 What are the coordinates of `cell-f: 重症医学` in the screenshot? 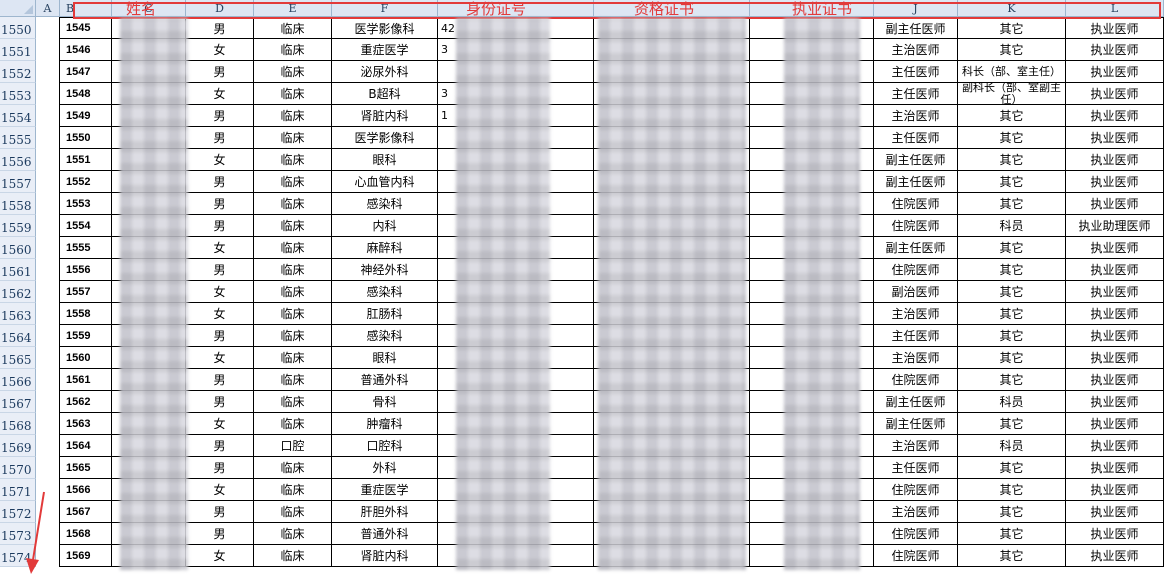 It's located at (385, 50).